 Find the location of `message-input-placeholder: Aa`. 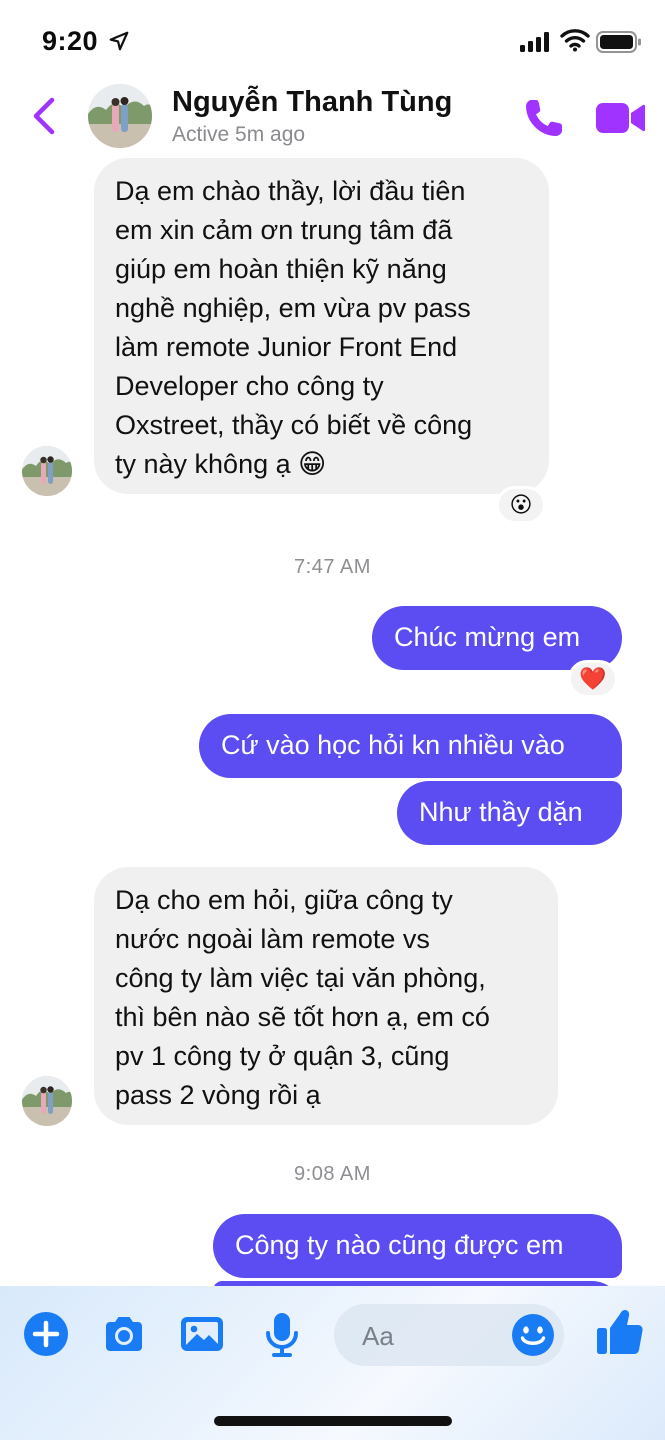

message-input-placeholder: Aa is located at coordinates (378, 1336).